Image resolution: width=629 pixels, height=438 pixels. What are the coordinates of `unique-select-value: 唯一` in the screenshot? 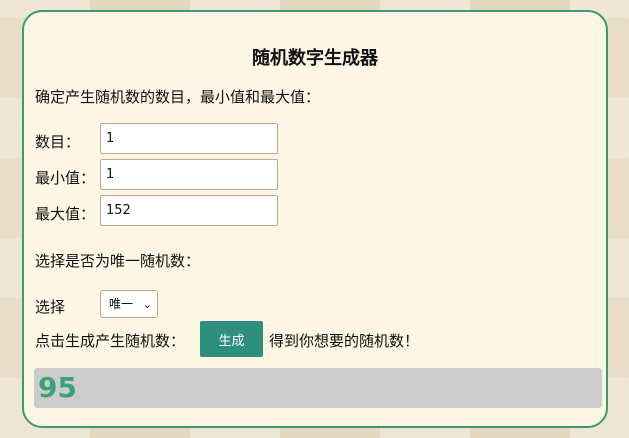 It's located at (121, 304).